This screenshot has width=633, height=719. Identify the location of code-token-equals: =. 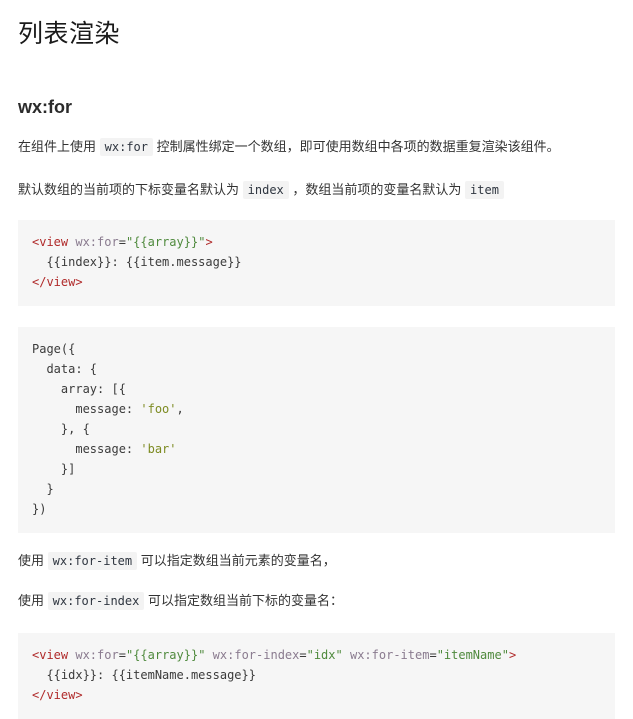
(122, 242).